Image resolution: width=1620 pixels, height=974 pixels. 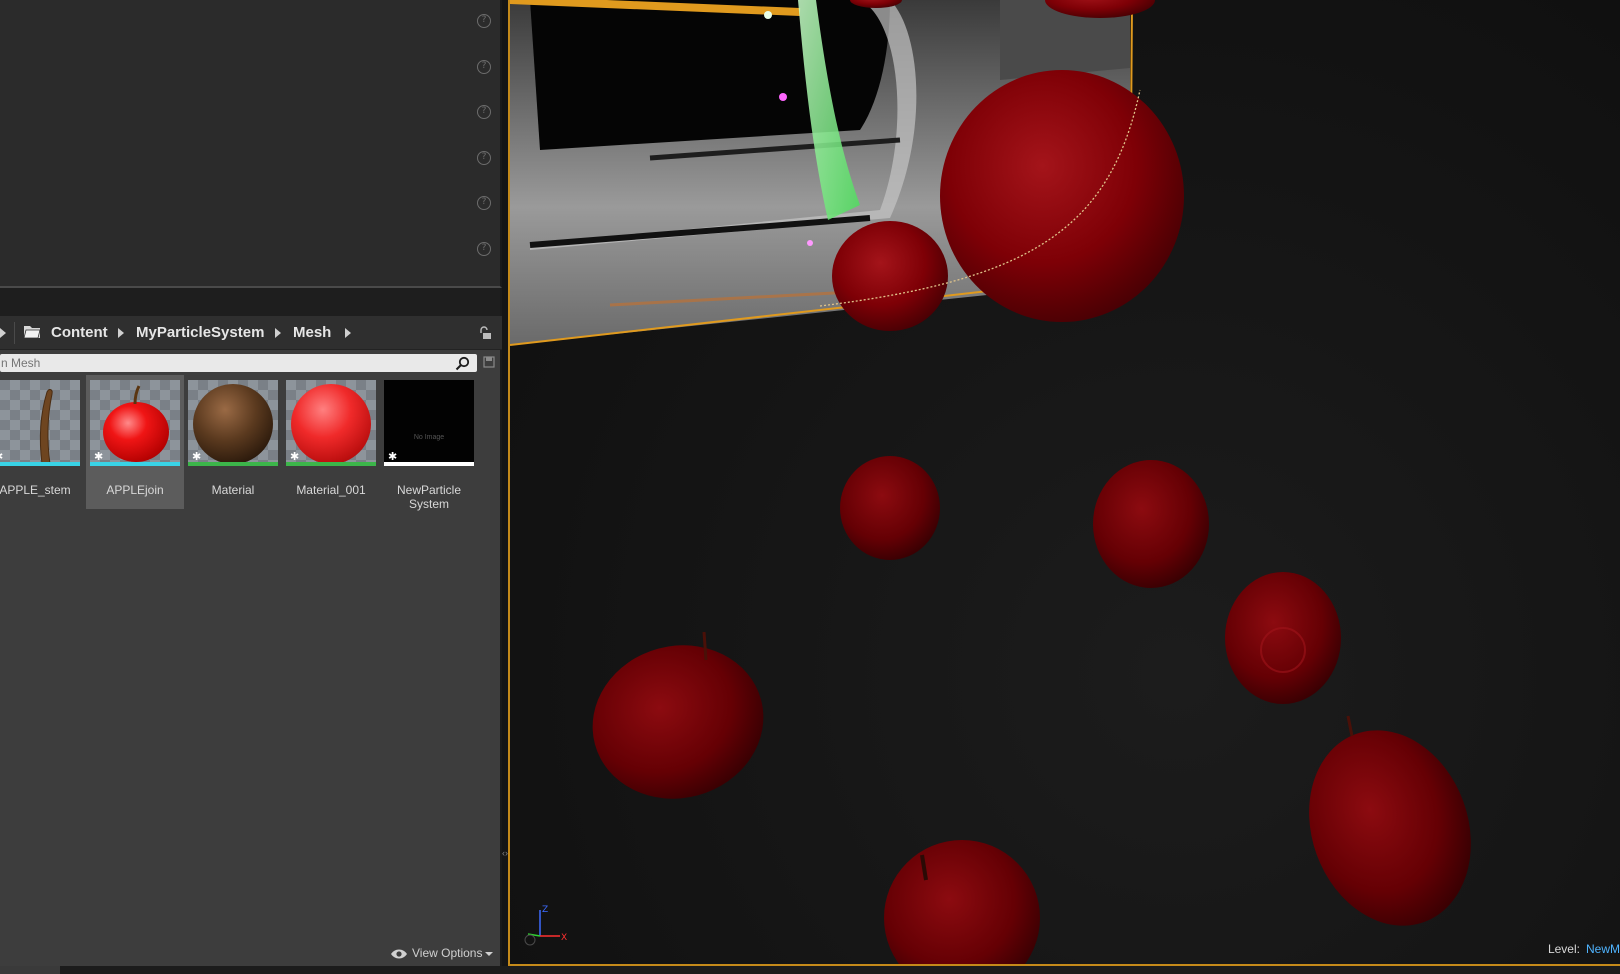 I want to click on axis-x-label: X, so click(x=564, y=938).